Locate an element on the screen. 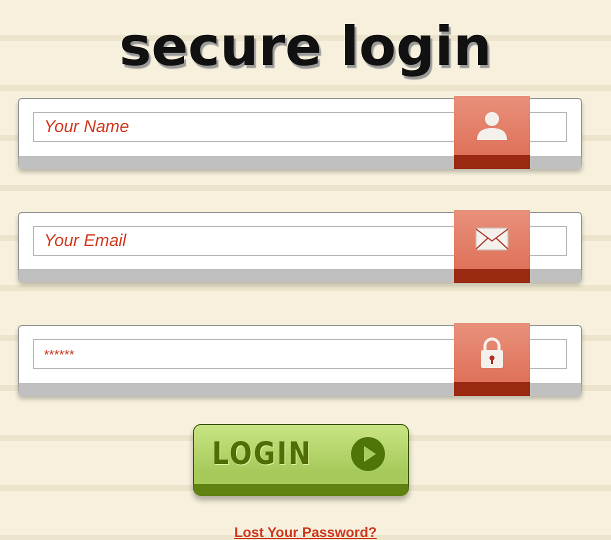 The width and height of the screenshot is (611, 540). padlock-icon is located at coordinates (492, 352).